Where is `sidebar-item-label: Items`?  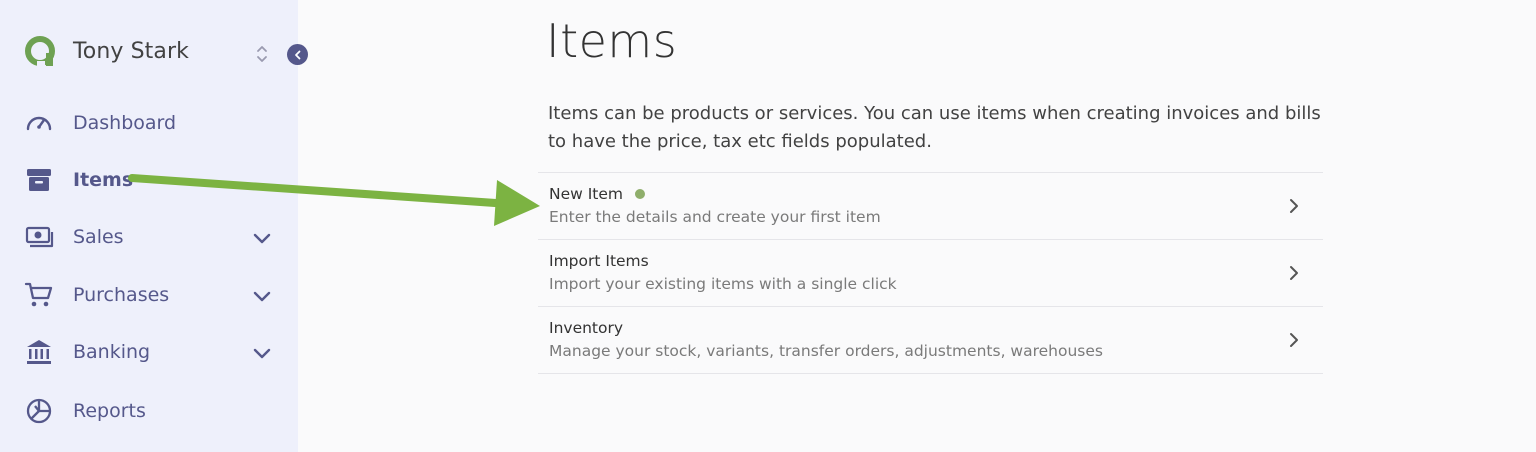 sidebar-item-label: Items is located at coordinates (103, 180).